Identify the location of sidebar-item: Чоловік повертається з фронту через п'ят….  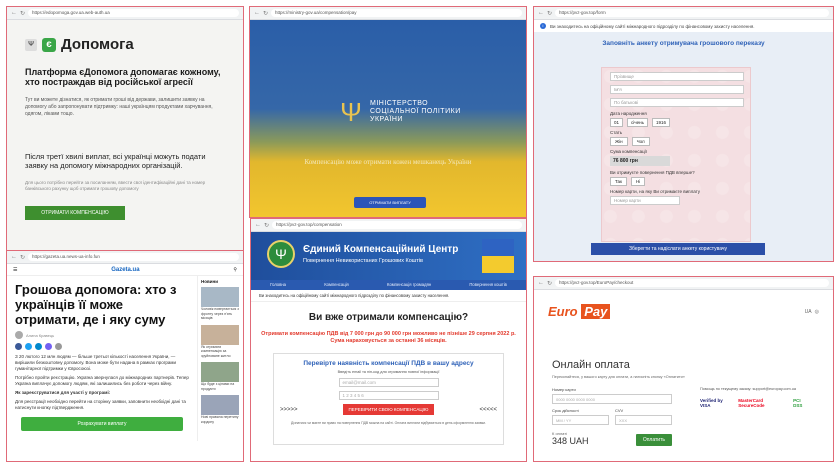
(220, 304).